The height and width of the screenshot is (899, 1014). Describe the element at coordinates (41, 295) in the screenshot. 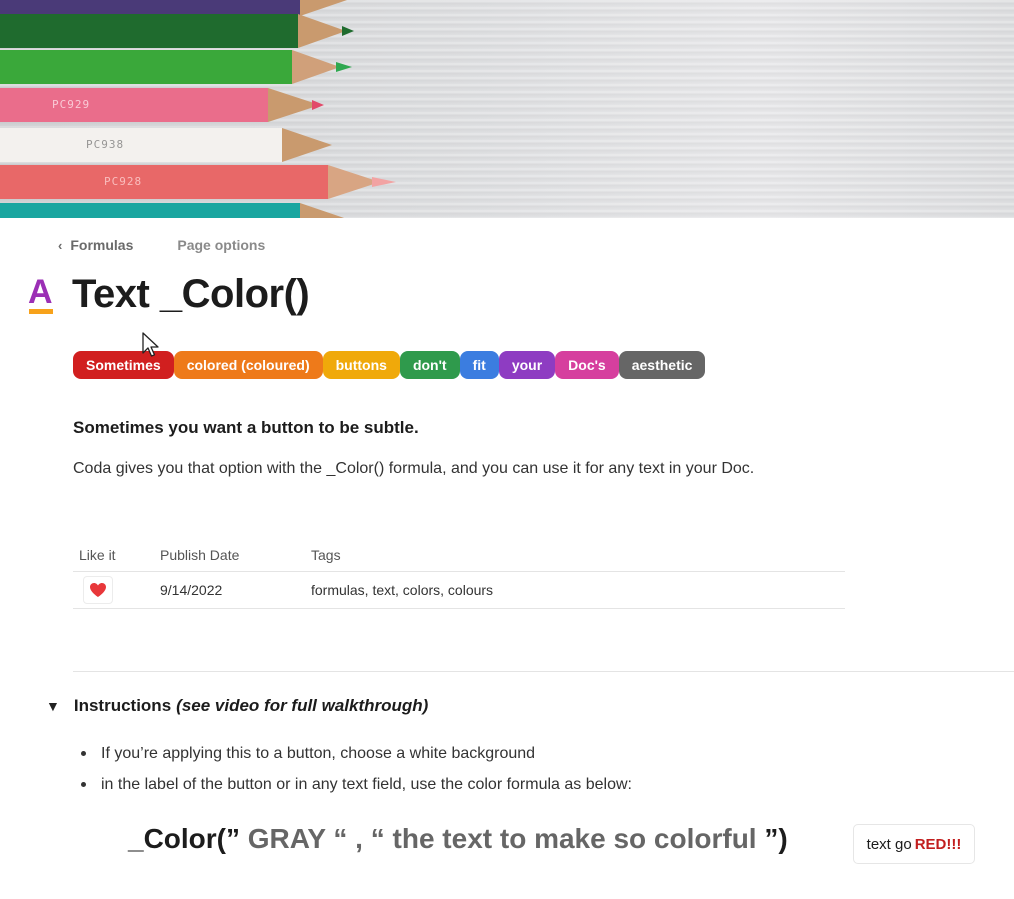

I see `text-color-icon: A` at that location.